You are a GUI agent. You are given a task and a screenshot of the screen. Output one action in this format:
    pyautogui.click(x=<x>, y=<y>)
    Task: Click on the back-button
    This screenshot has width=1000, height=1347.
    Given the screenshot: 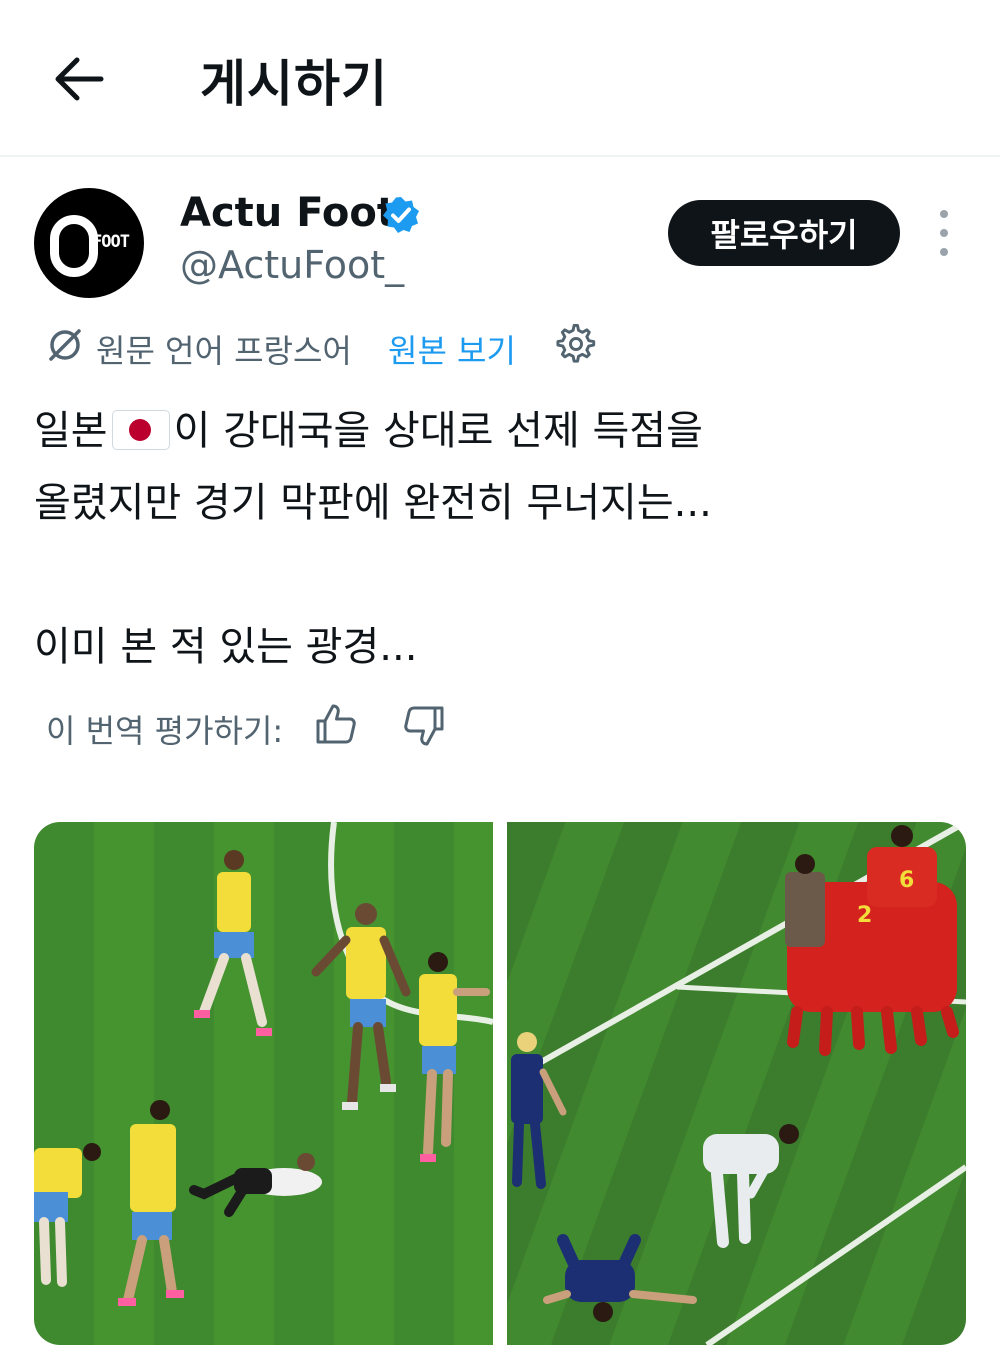 What is the action you would take?
    pyautogui.click(x=79, y=79)
    